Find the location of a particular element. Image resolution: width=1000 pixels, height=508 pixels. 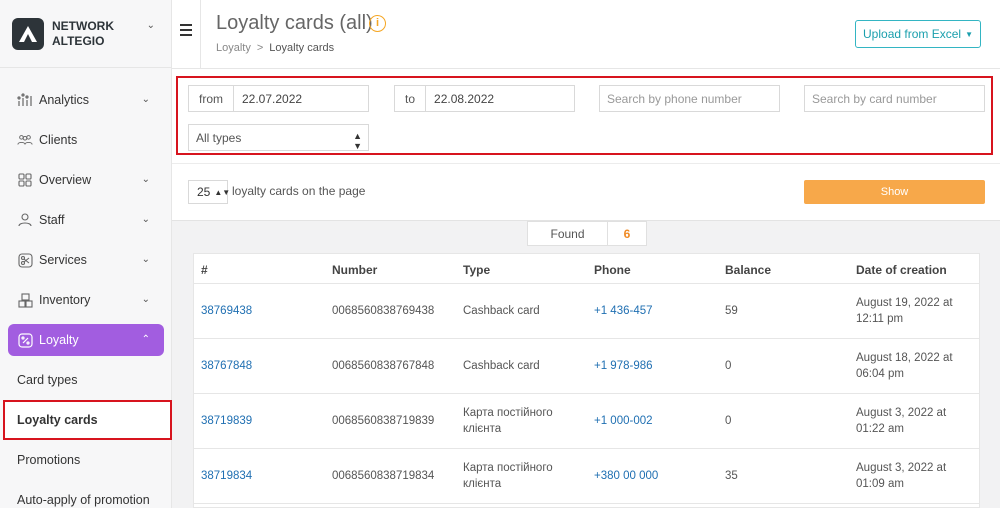

sidebar-subitem-card-types: Card types is located at coordinates (86, 380).